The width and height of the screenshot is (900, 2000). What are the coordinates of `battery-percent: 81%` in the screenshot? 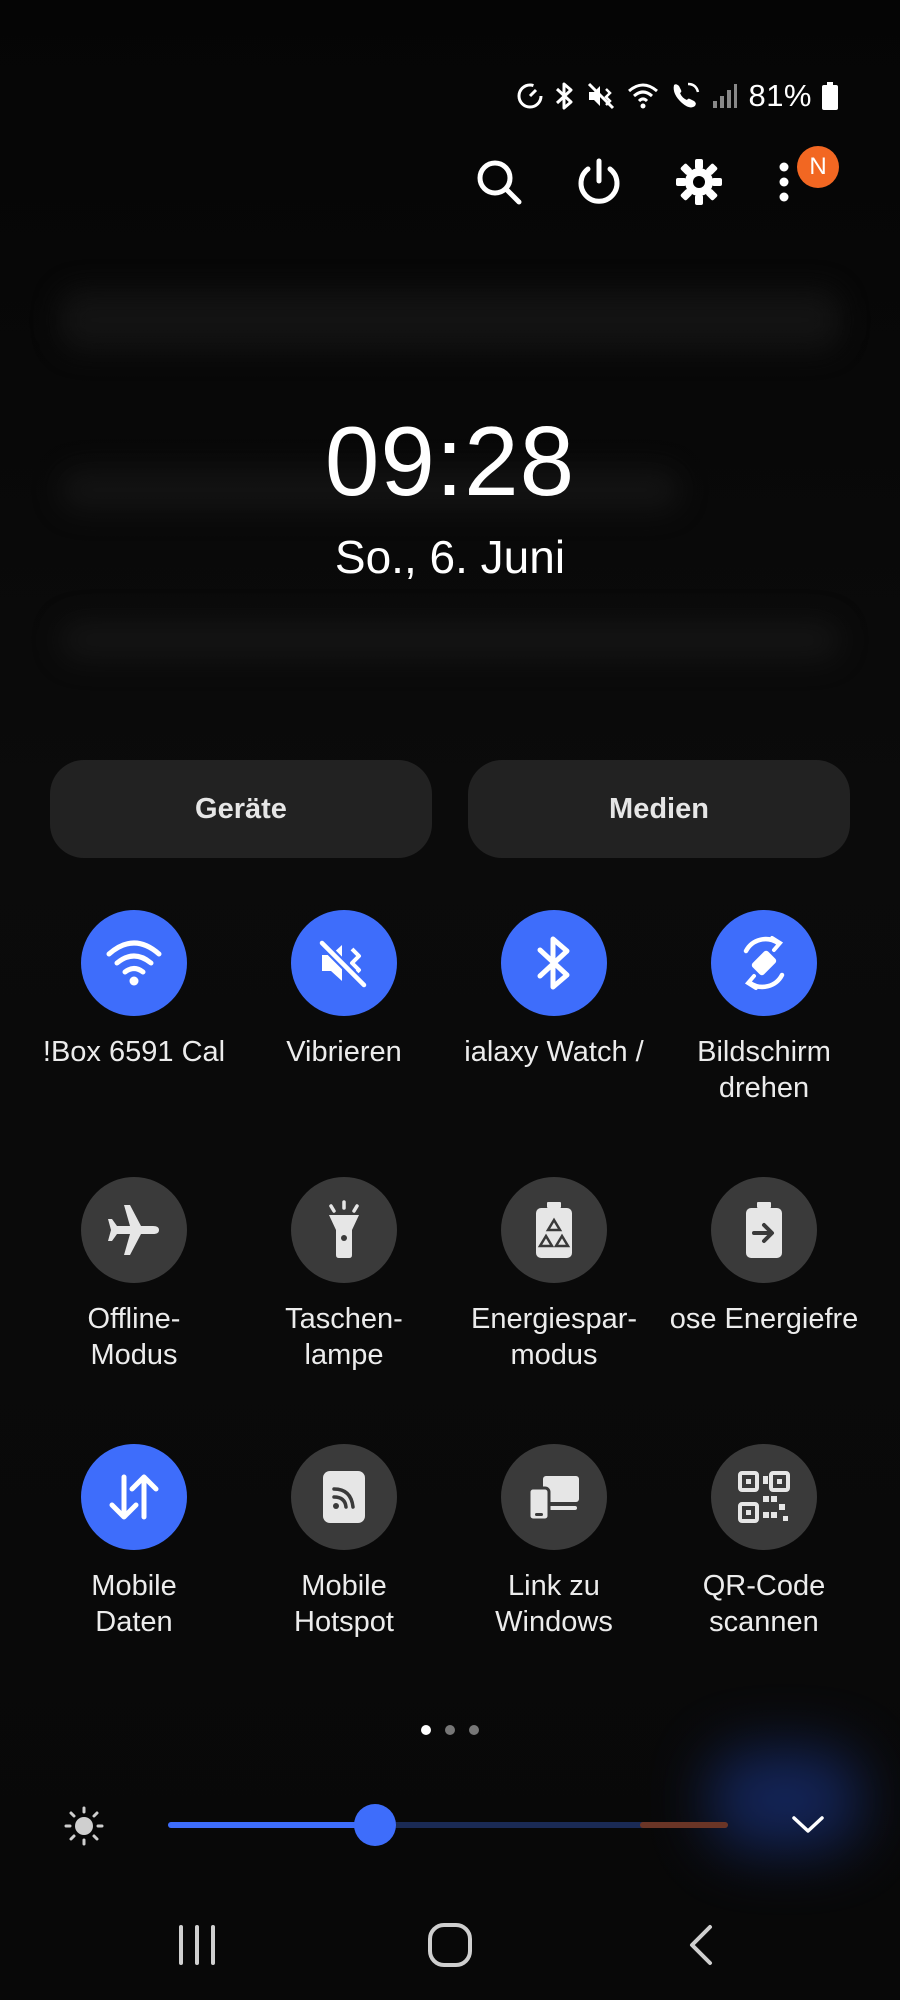 It's located at (780, 95).